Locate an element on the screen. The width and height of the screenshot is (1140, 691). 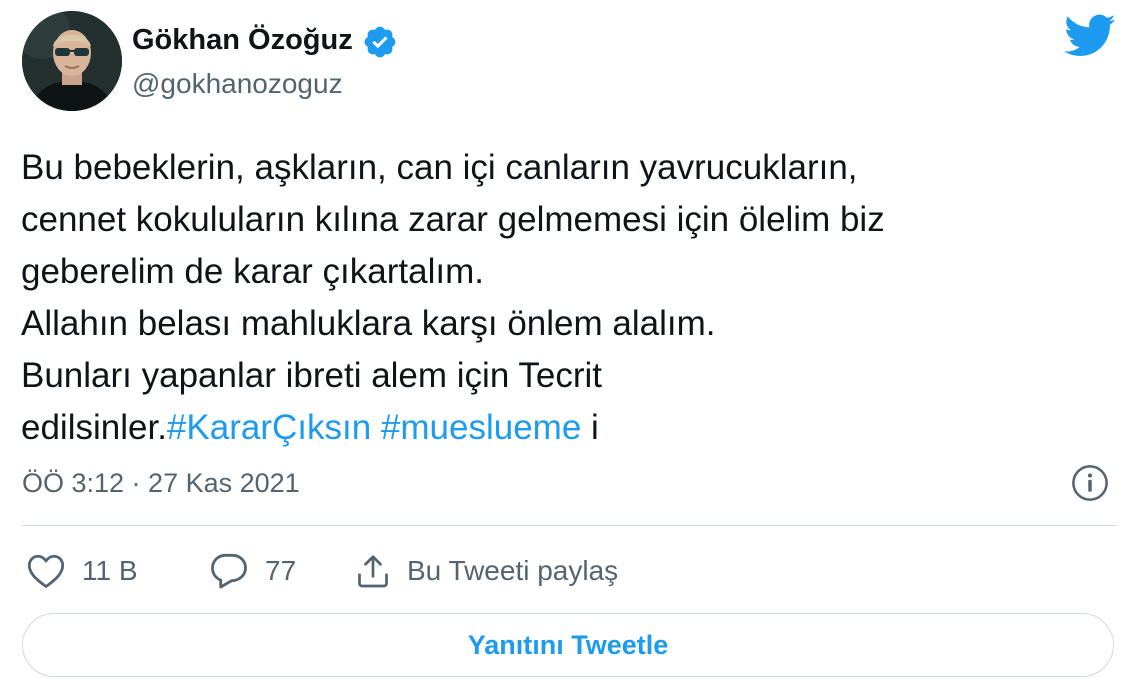
share-icon is located at coordinates (373, 571).